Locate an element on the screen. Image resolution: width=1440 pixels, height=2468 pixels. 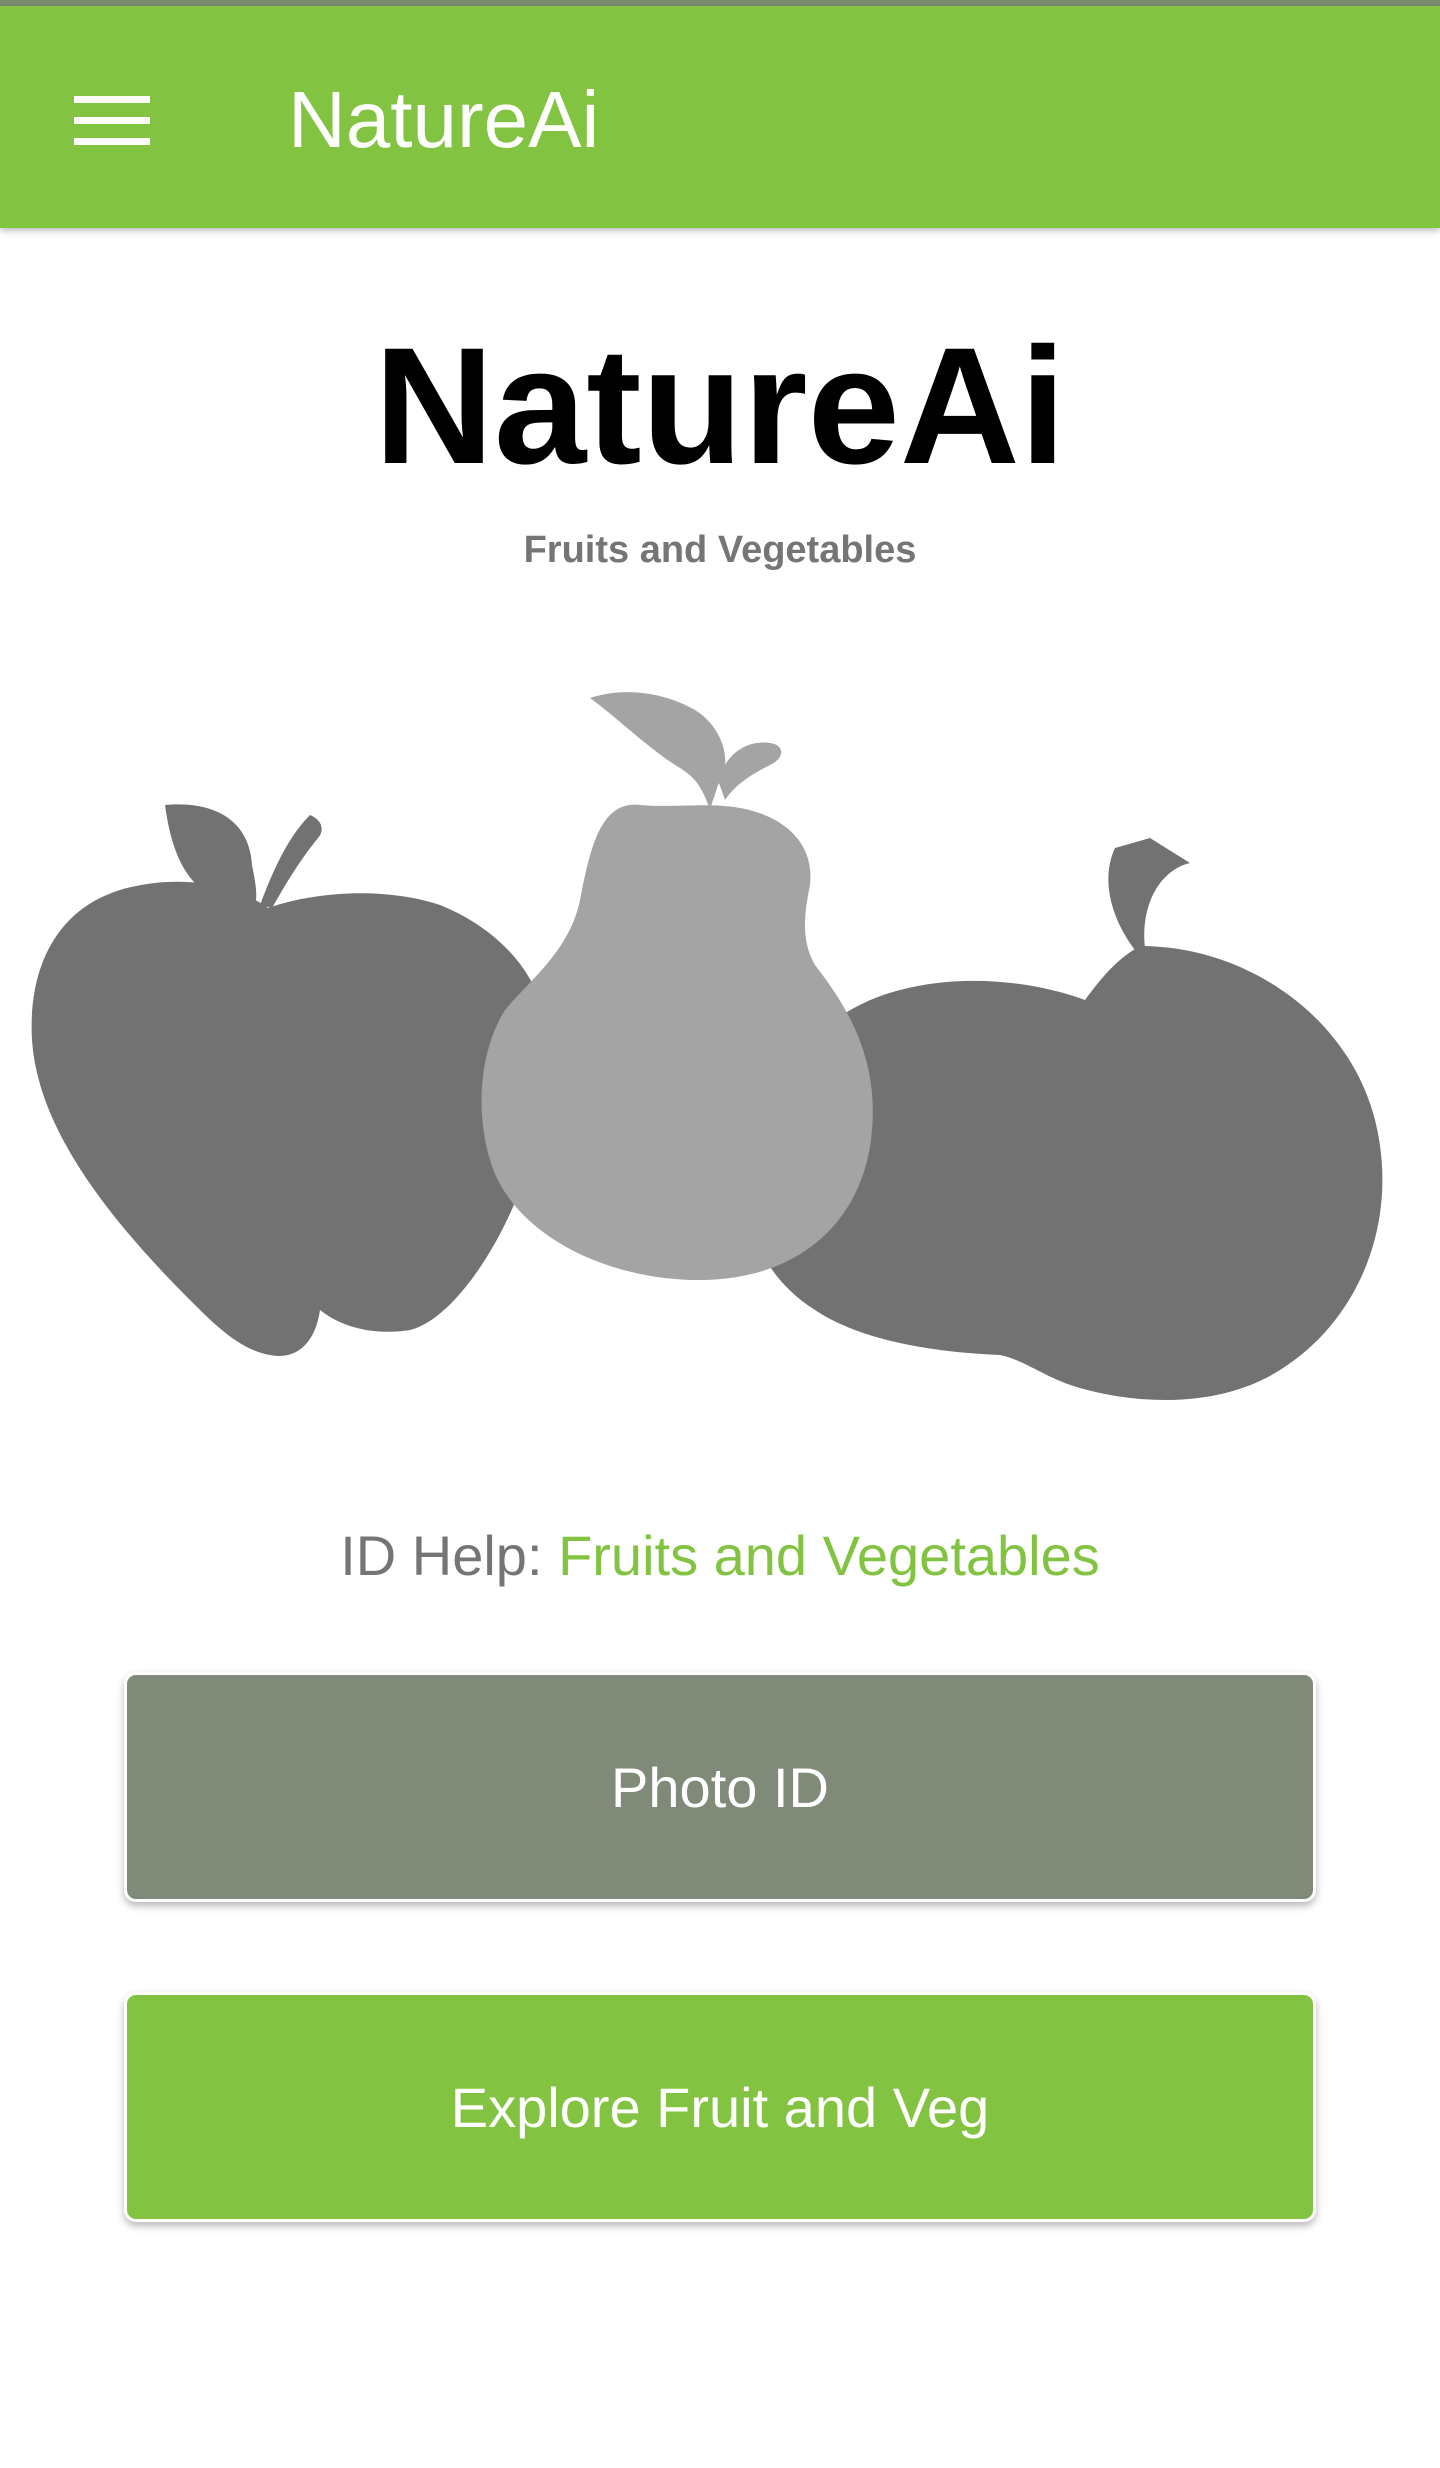
explore-fruit-veg-button: Explore Fruit and Veg is located at coordinates (720, 2107).